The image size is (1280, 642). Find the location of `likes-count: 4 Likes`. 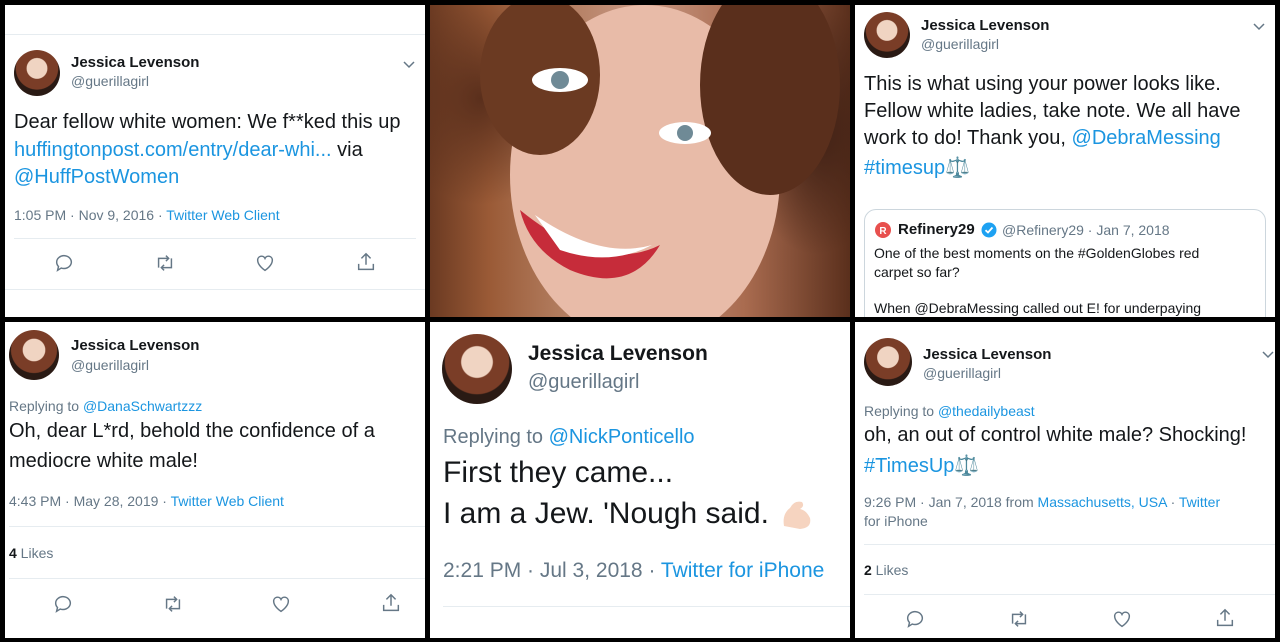

likes-count: 4 Likes is located at coordinates (31, 553).